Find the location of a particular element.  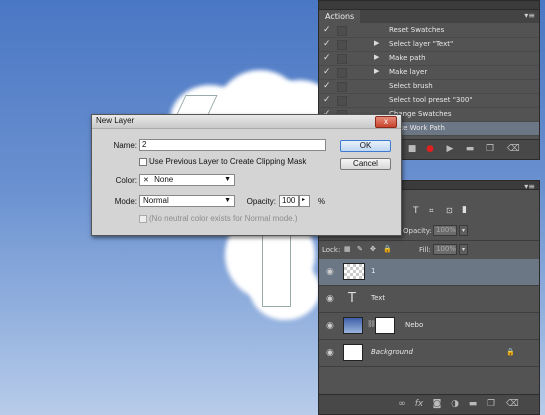

layers-list: ◉ 1 ◉ T Text ◉ ⛓ Nebo ◉ 🔒 Background is located at coordinates (429, 313).